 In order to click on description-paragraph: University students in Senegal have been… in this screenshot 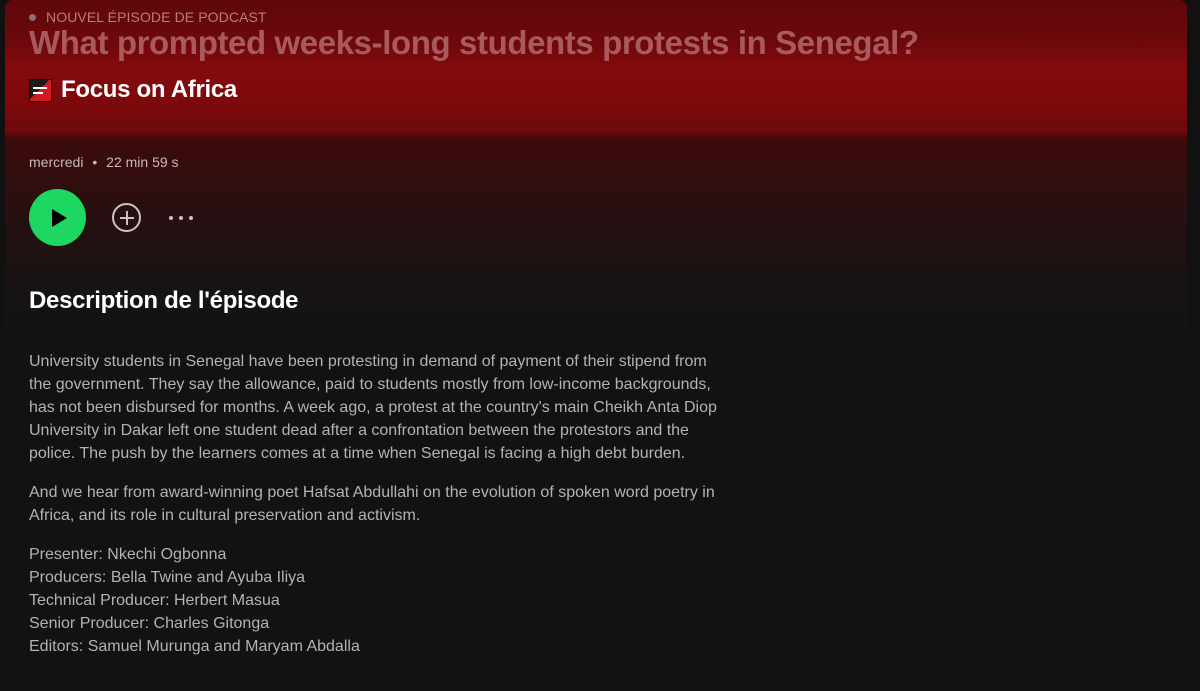, I will do `click(373, 407)`.